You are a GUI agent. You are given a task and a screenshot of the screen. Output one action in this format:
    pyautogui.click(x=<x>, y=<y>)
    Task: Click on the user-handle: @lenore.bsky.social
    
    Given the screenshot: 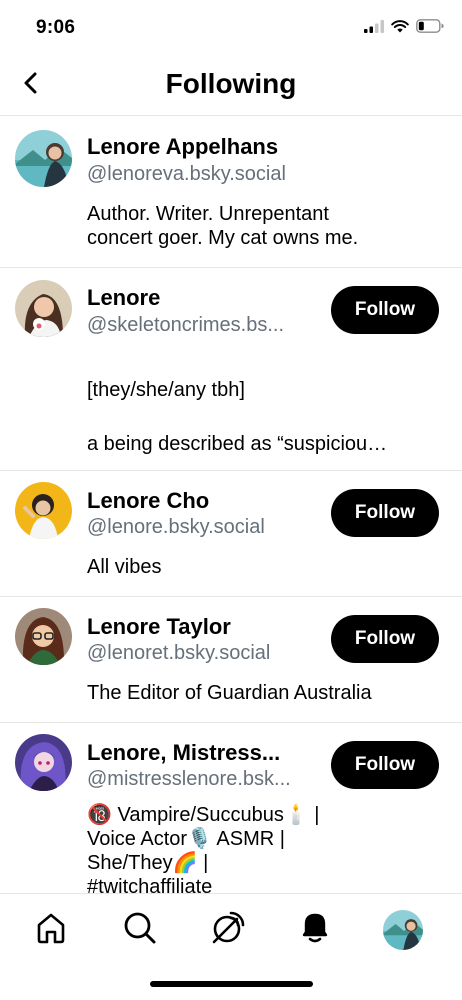 What is the action you would take?
    pyautogui.click(x=176, y=527)
    